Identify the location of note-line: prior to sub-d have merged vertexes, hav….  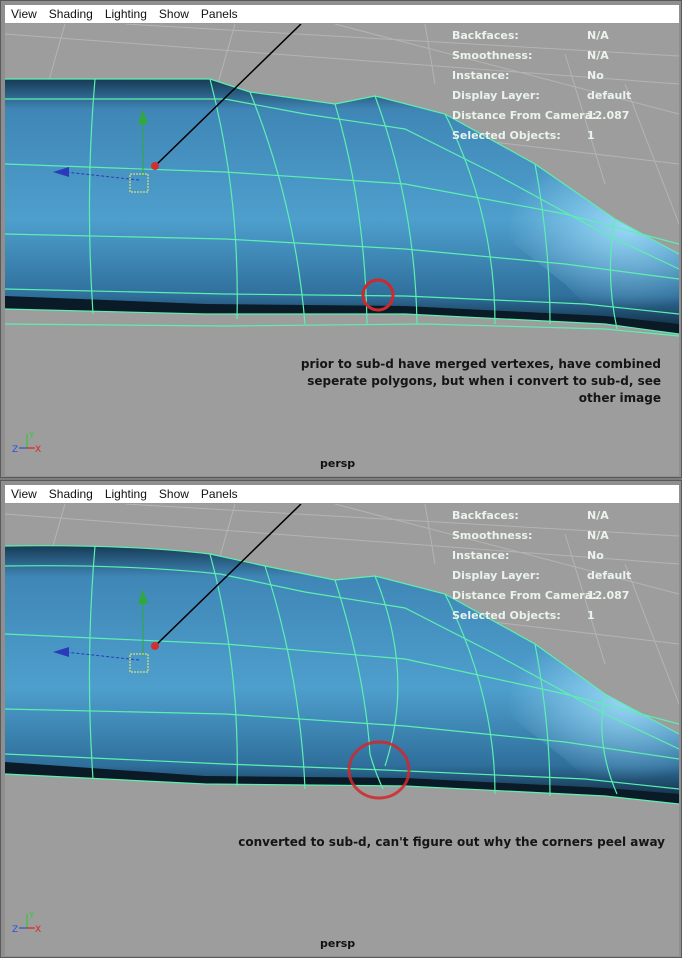
(480, 364).